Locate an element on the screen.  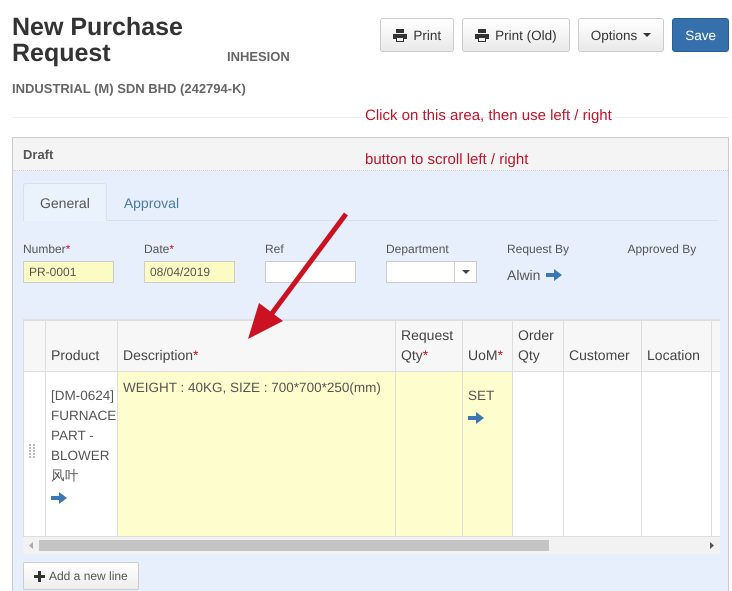
field-label: Department is located at coordinates (418, 249).